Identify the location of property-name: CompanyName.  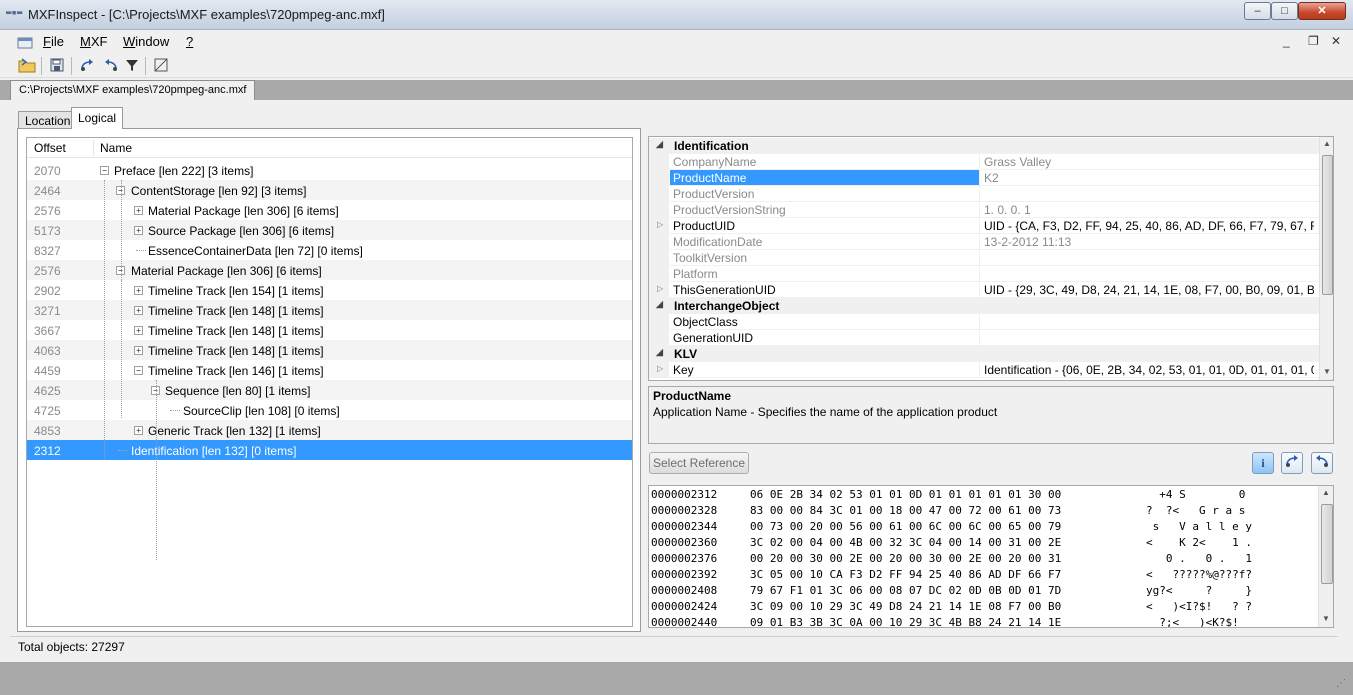
(715, 162).